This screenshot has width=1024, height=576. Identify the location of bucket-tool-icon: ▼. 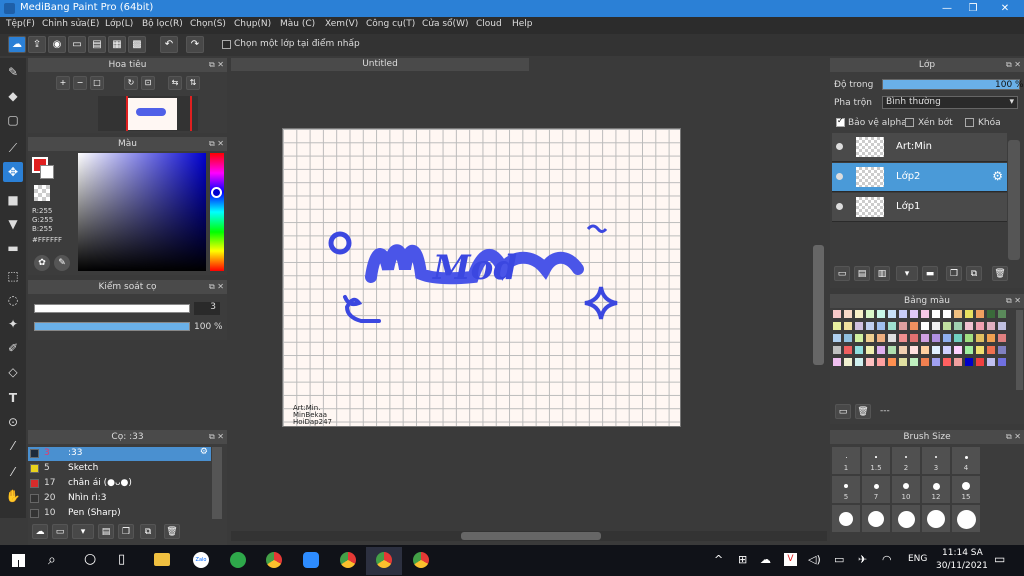
(13, 224).